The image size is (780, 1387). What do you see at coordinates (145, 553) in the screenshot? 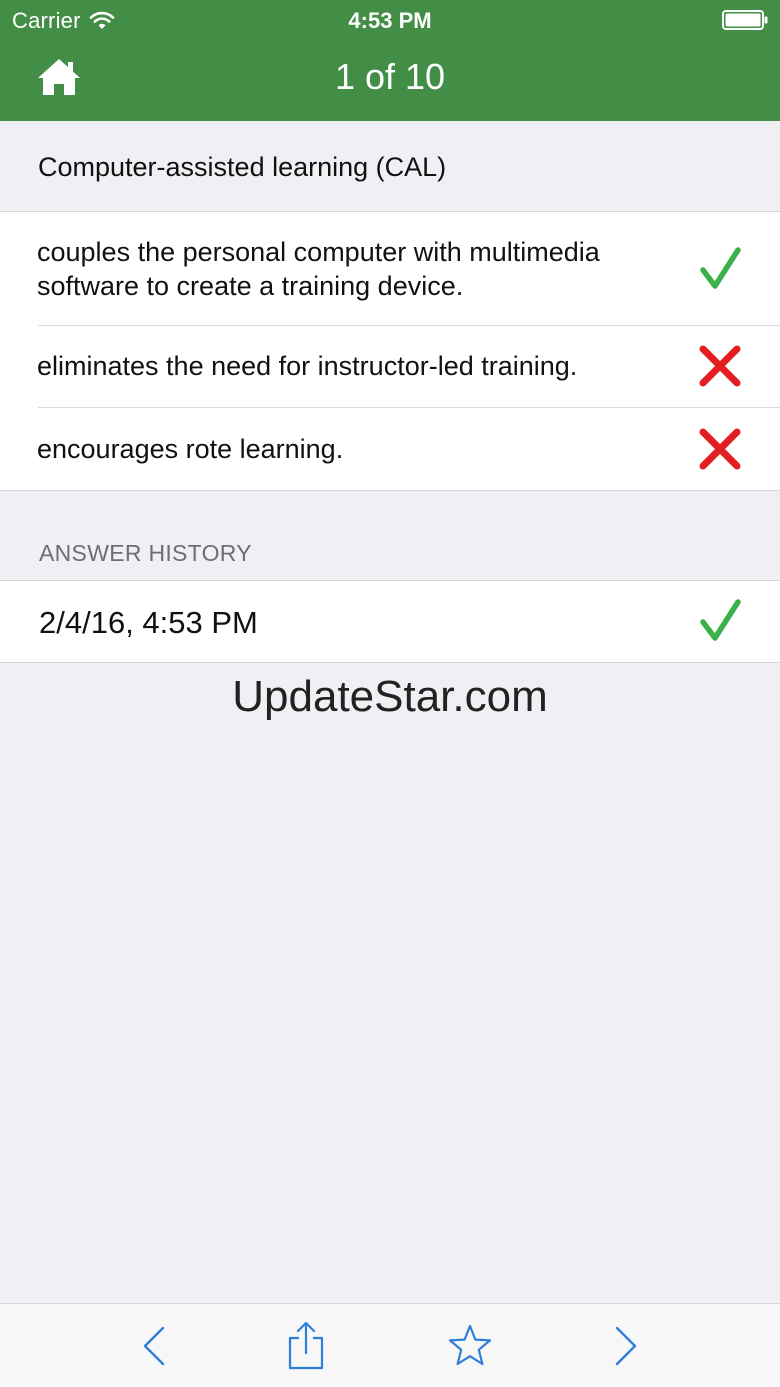
I see `history-header: ANSWER HISTORY` at bounding box center [145, 553].